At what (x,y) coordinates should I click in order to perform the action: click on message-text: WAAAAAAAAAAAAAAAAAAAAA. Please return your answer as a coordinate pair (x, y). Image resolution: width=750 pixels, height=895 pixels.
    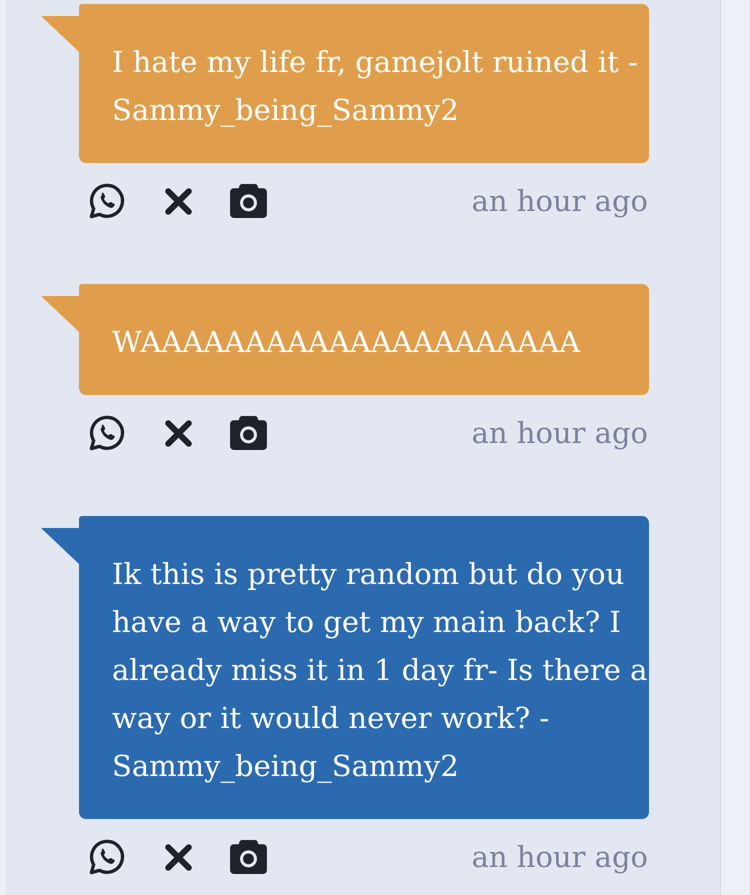
    Looking at the image, I should click on (347, 342).